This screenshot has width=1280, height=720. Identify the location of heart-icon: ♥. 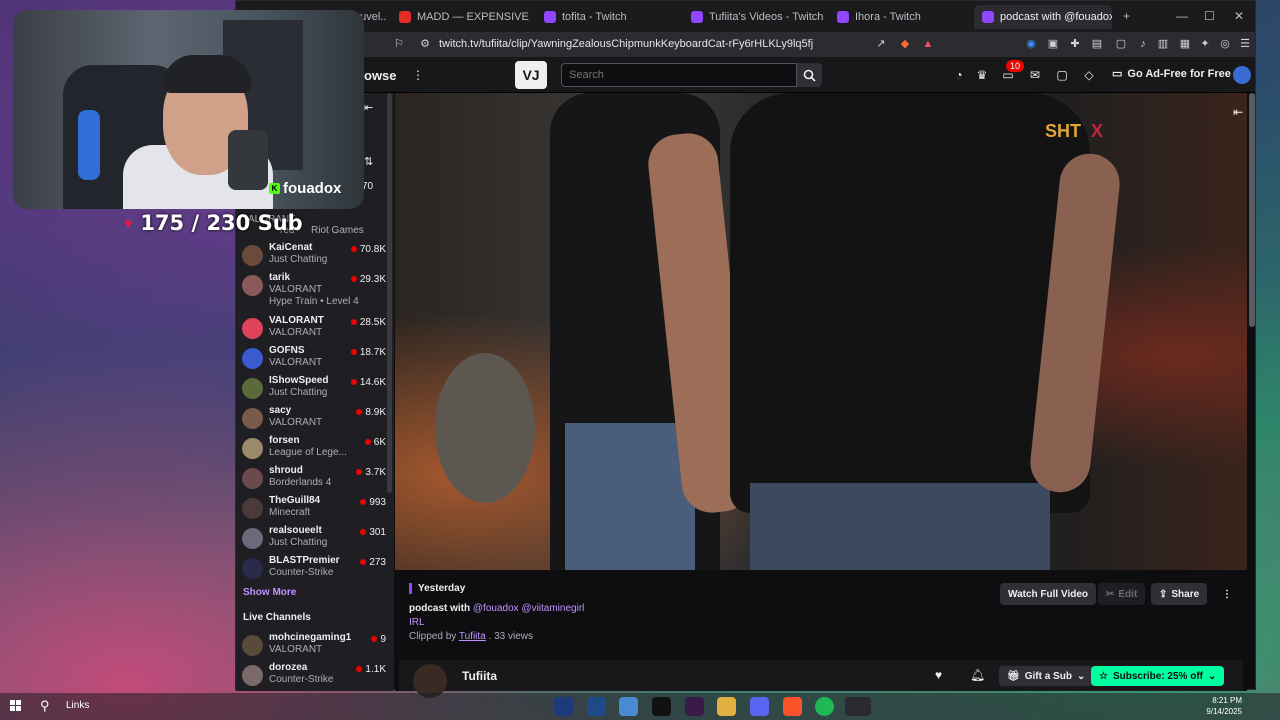
(128, 223).